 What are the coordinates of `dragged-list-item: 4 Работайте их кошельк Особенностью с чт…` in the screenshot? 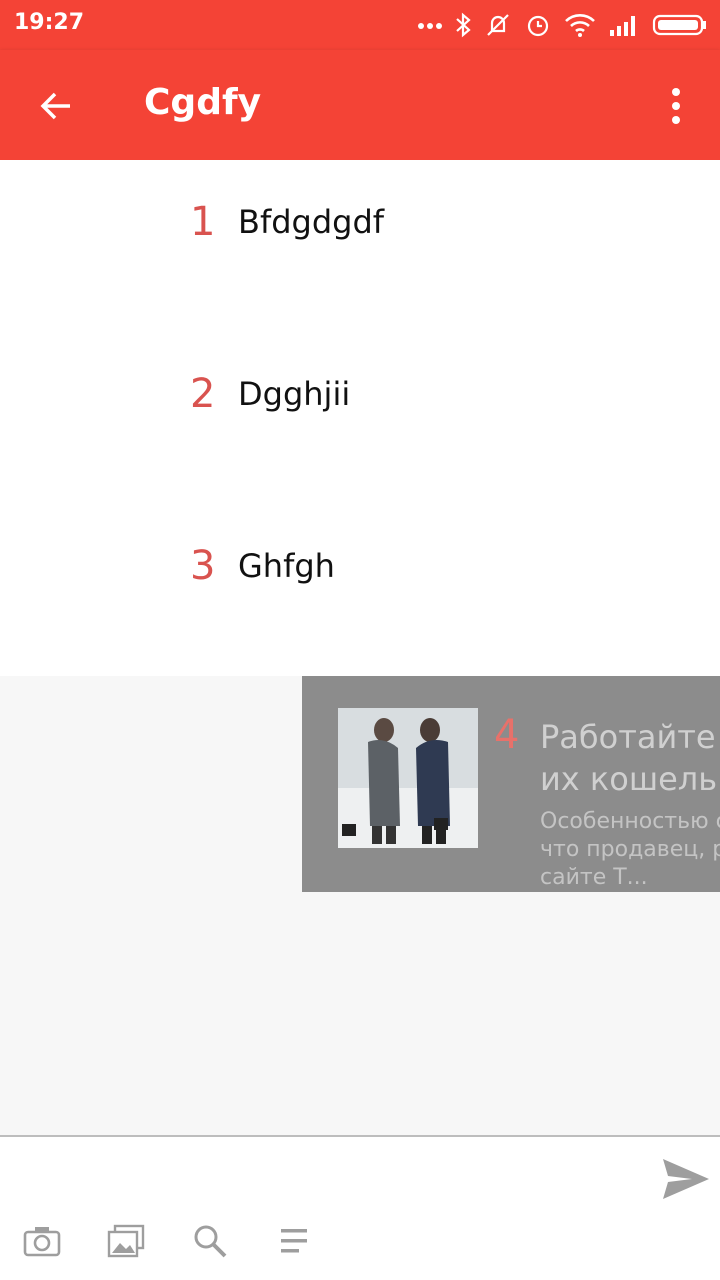 It's located at (511, 784).